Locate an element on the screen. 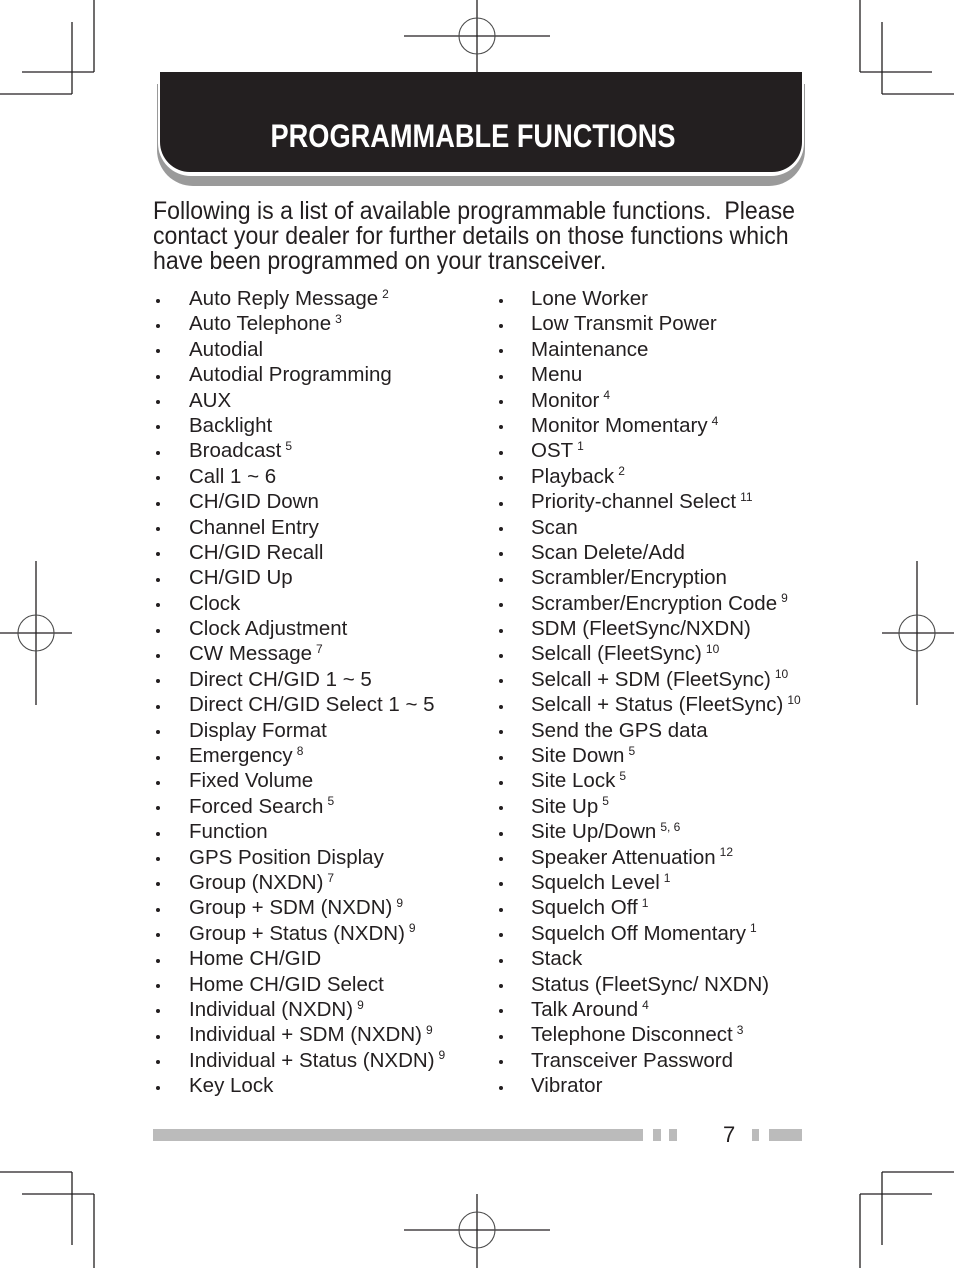 The image size is (954, 1268). list-item: GPS Position Display is located at coordinates (299, 857).